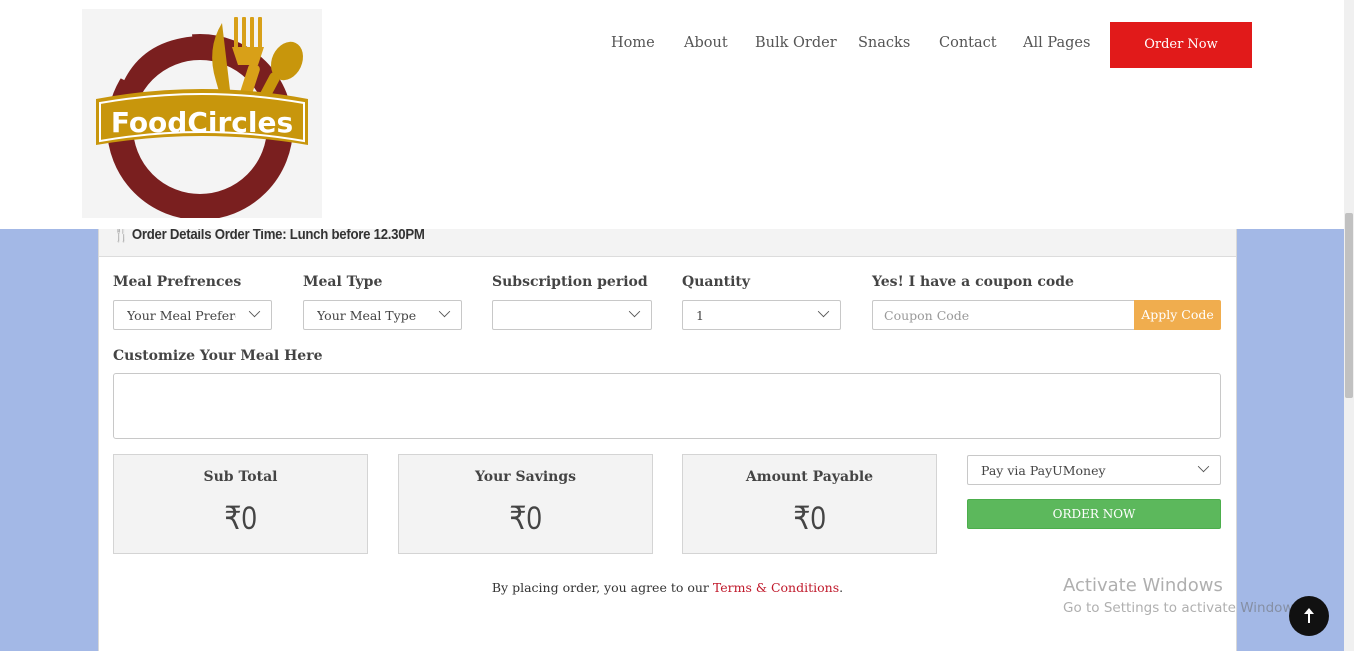 Image resolution: width=1354 pixels, height=651 pixels. What do you see at coordinates (1349, 305) in the screenshot?
I see `scrollbar-thumb` at bounding box center [1349, 305].